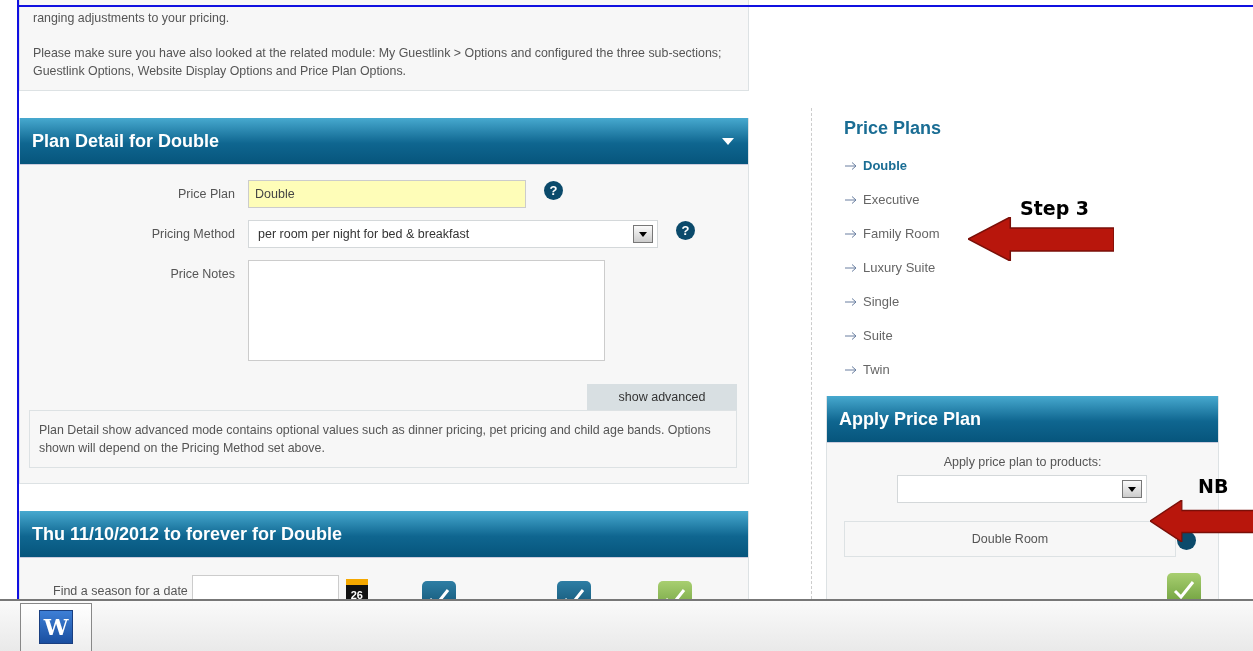  What do you see at coordinates (882, 199) in the screenshot?
I see `price-plan-link: Executive` at bounding box center [882, 199].